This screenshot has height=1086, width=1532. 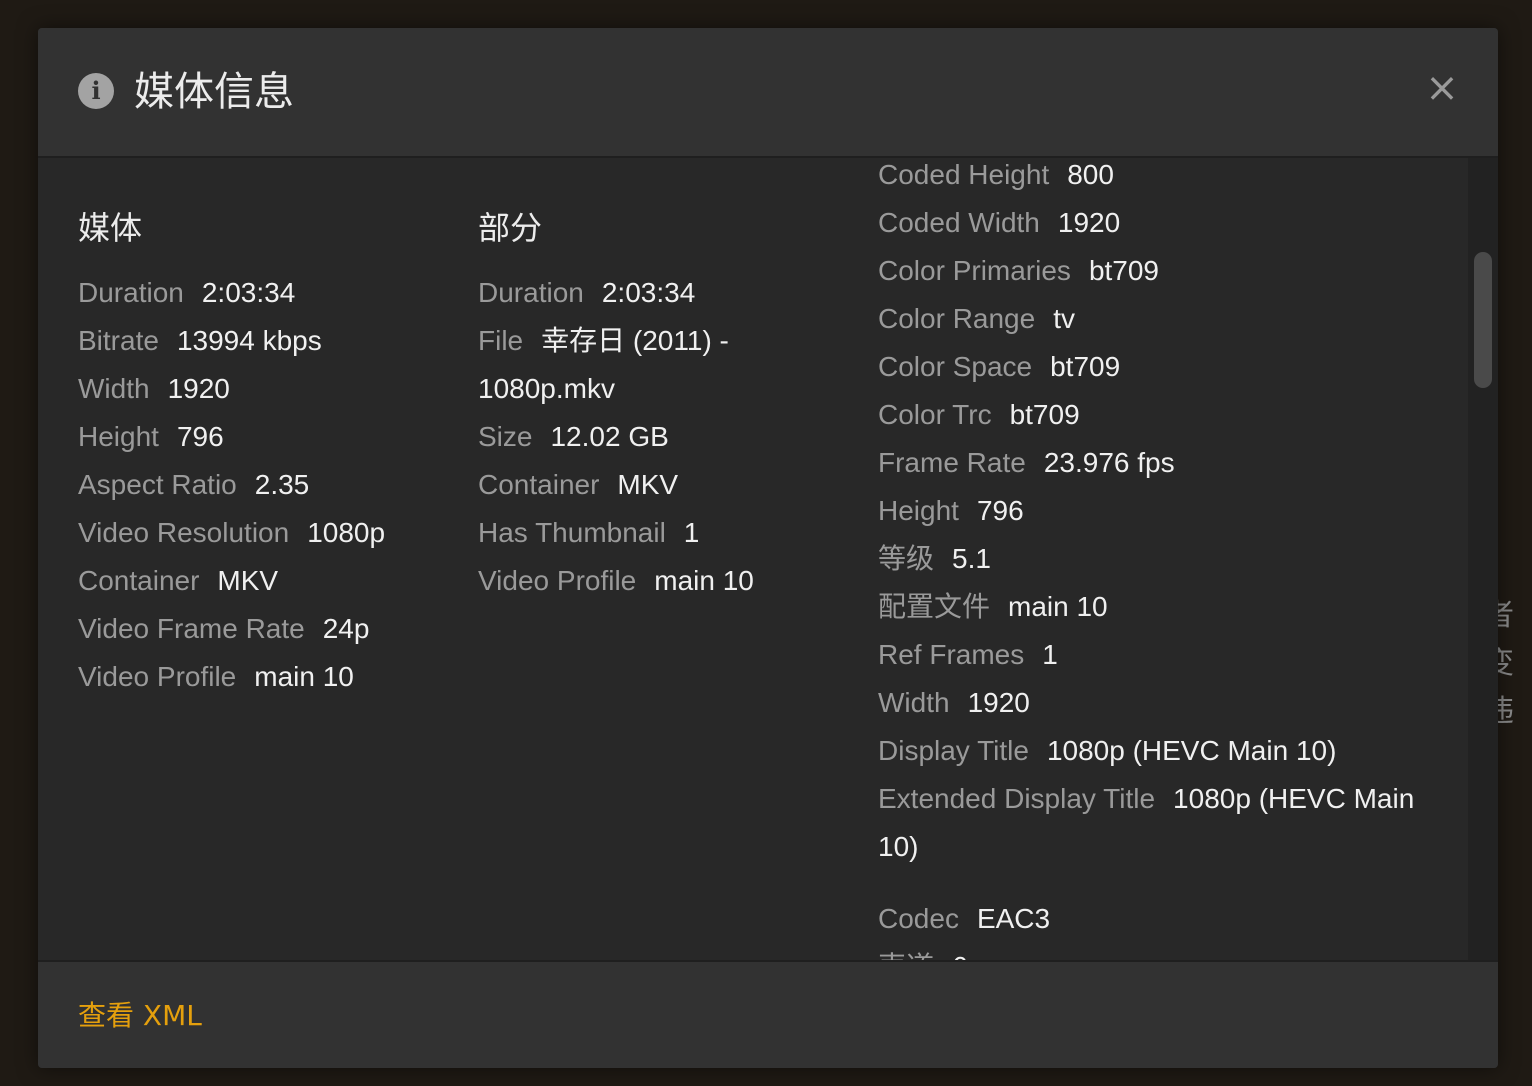 What do you see at coordinates (184, 532) in the screenshot?
I see `media-row-label: Video Resolution` at bounding box center [184, 532].